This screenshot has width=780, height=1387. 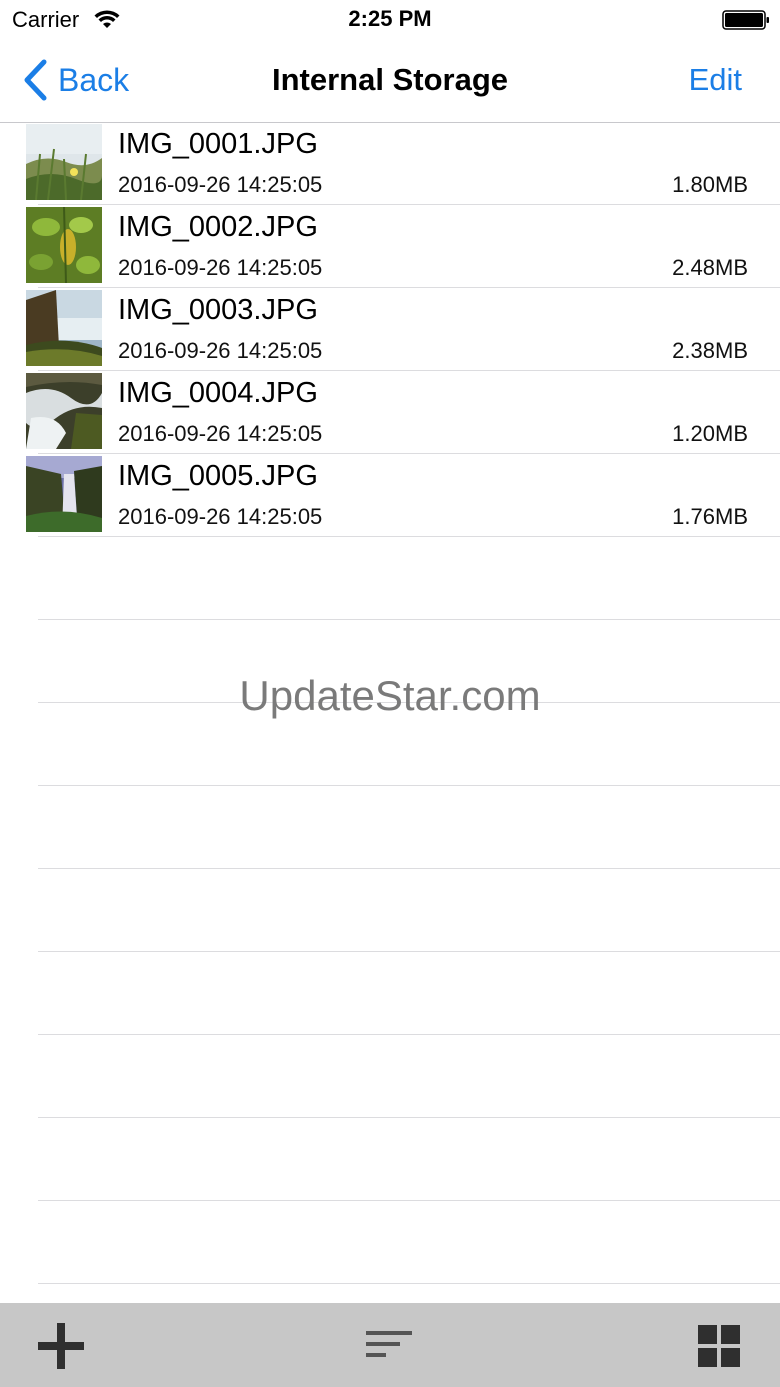 I want to click on battery-icon, so click(x=746, y=20).